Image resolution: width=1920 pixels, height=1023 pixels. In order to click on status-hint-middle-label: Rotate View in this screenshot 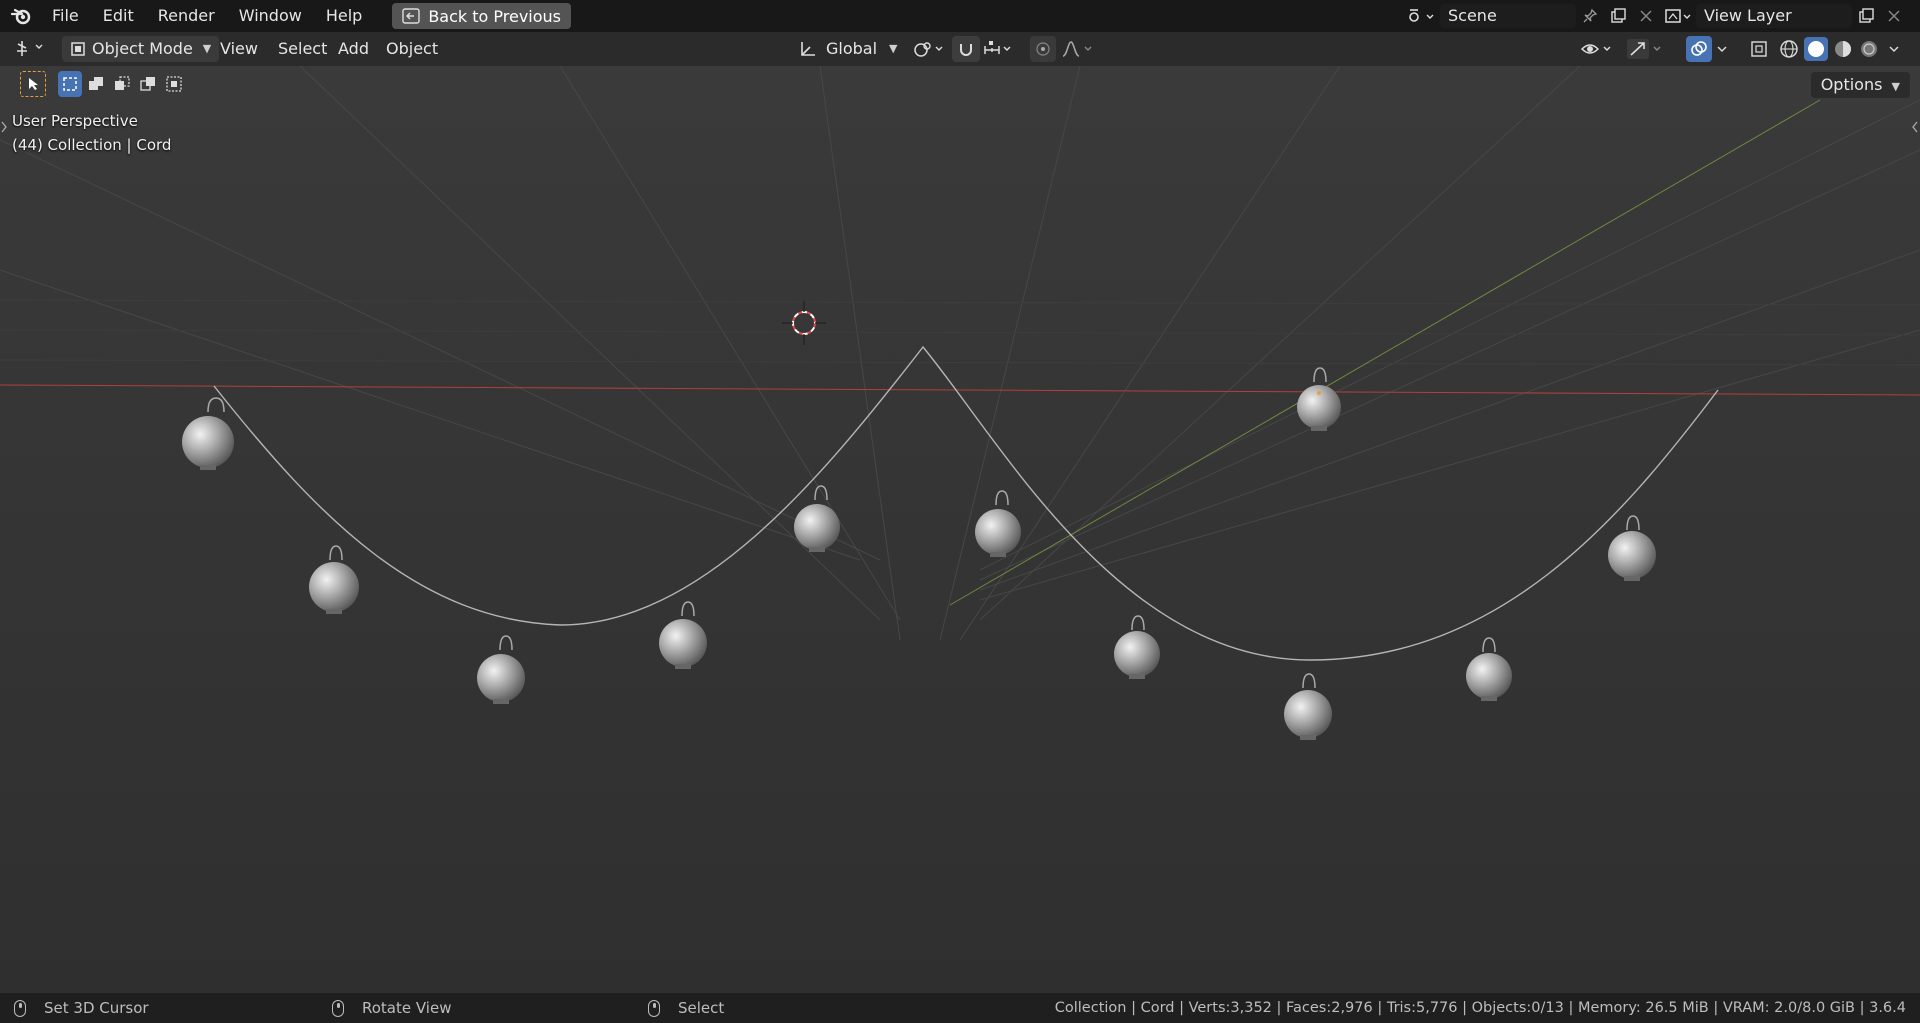, I will do `click(407, 1008)`.